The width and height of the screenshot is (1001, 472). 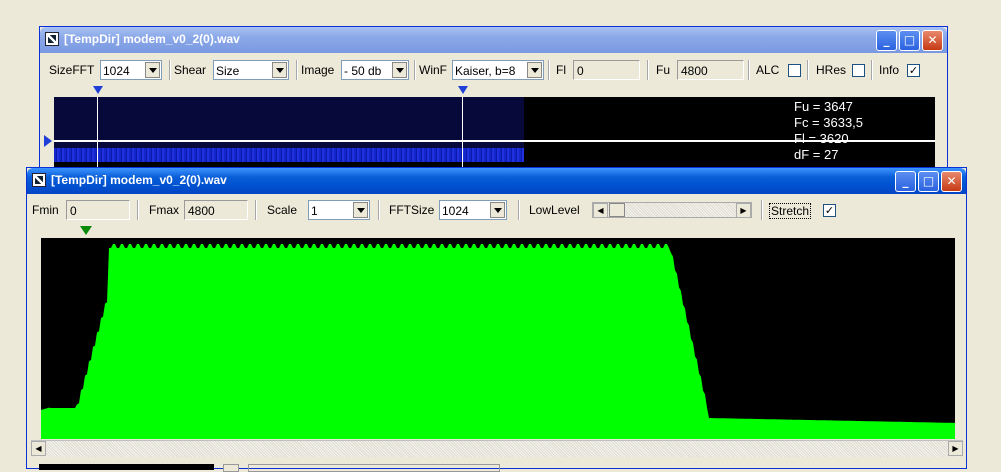 I want to click on fmin-field: 0, so click(x=98, y=210).